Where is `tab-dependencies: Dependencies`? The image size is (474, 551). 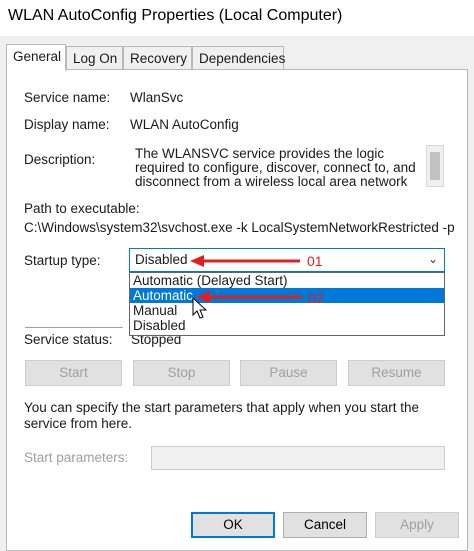 tab-dependencies: Dependencies is located at coordinates (238, 58).